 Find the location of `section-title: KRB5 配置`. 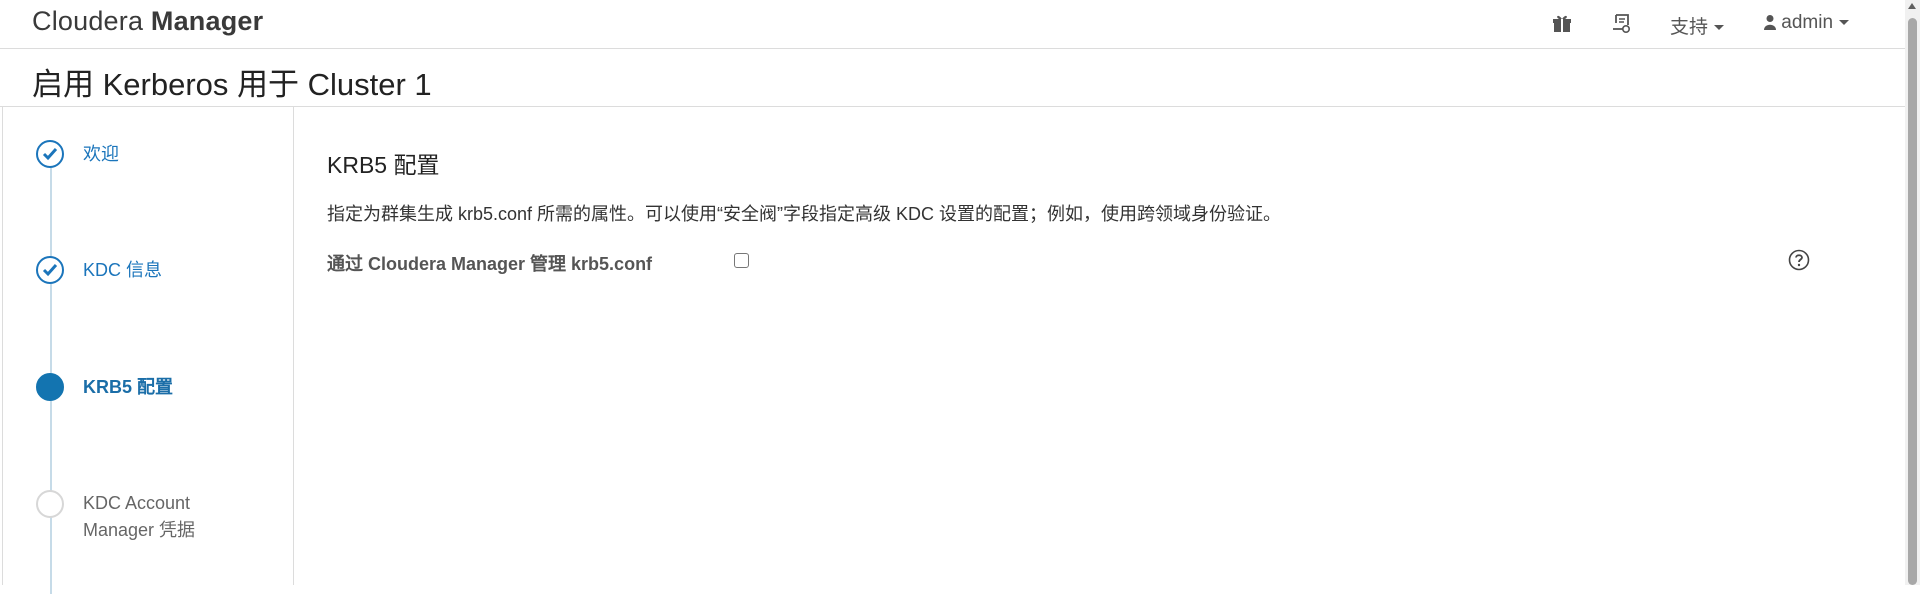

section-title: KRB5 配置 is located at coordinates (383, 165).